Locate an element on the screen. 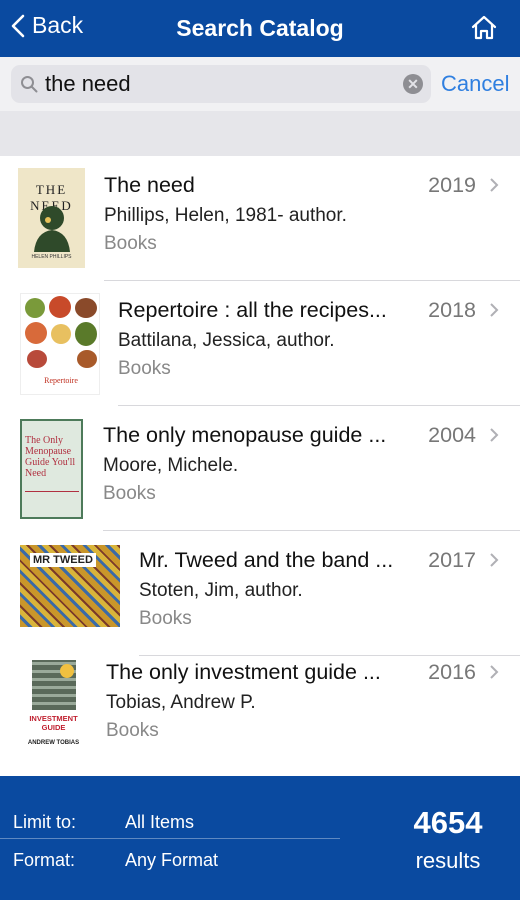 This screenshot has height=900, width=520. search-input is located at coordinates (220, 84).